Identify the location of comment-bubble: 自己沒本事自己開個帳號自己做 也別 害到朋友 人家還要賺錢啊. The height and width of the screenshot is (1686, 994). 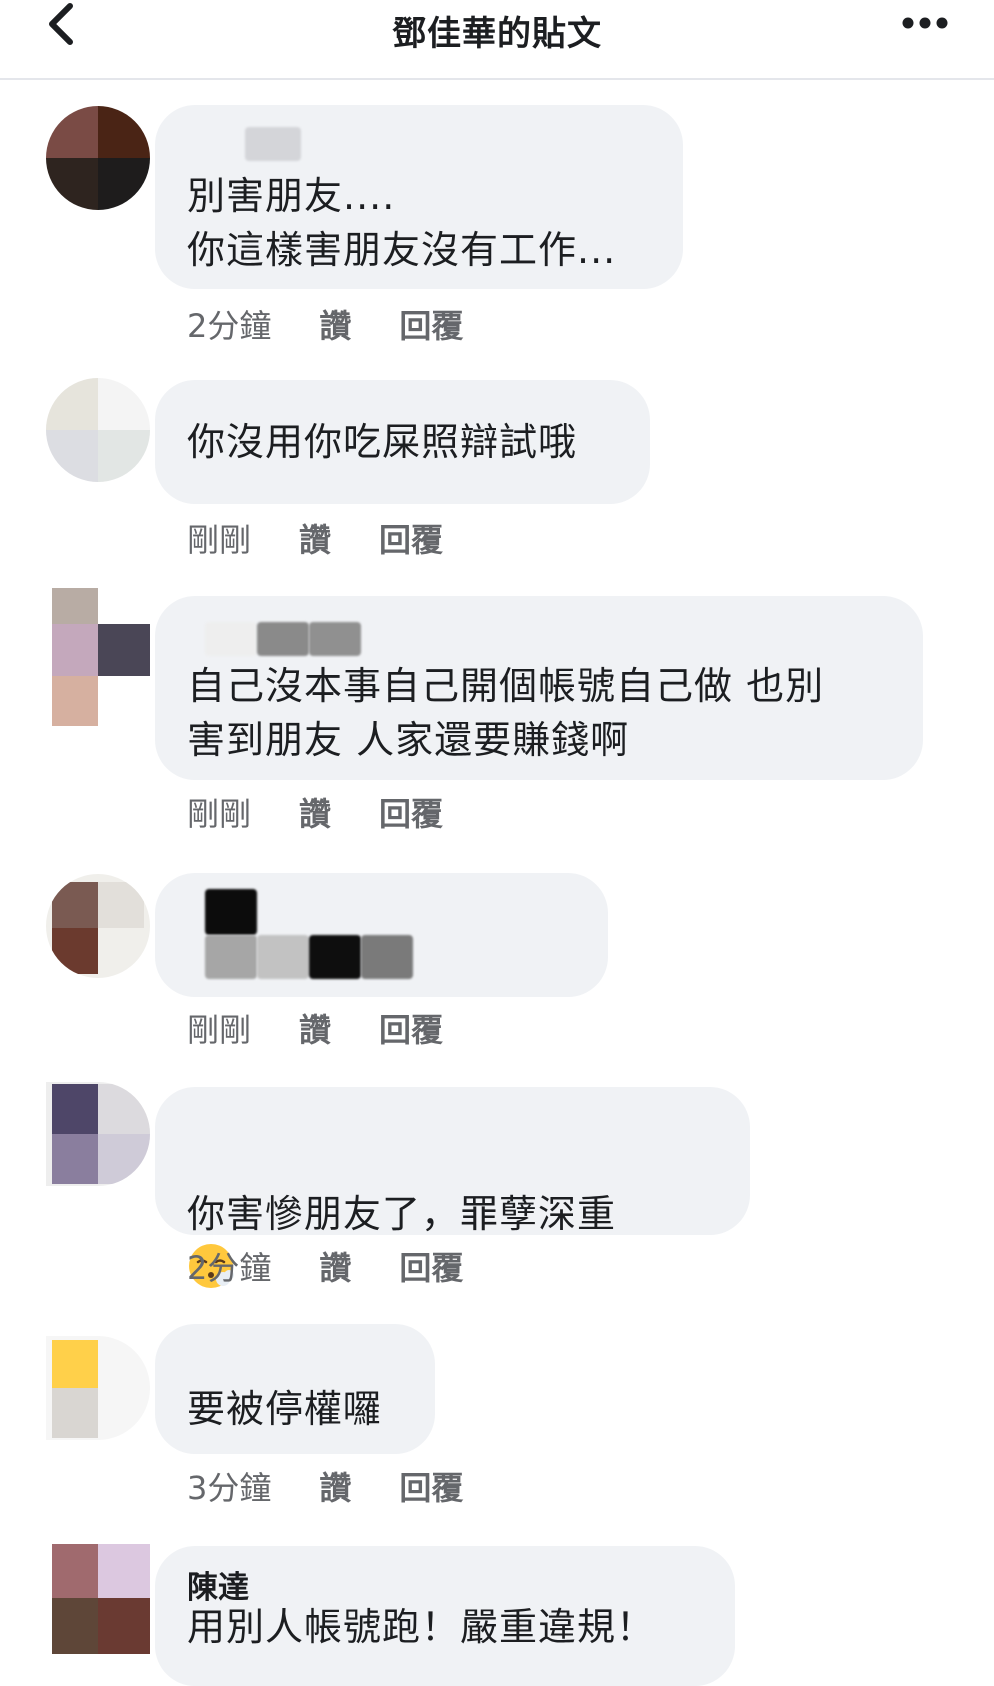
(539, 688).